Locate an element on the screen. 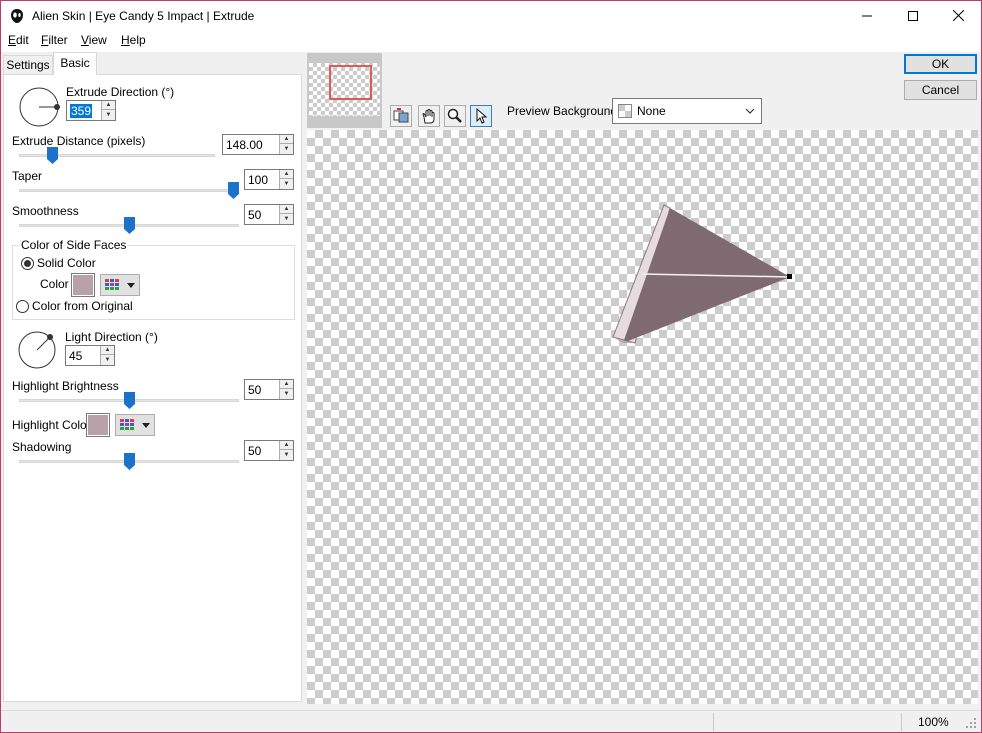 Image resolution: width=982 pixels, height=733 pixels. minimize-icon is located at coordinates (867, 15).